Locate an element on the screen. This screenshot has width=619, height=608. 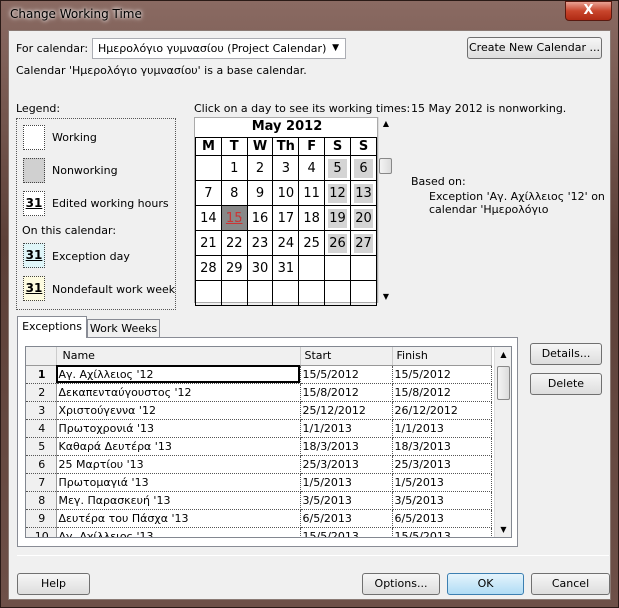
table-scrollbar: ▲ ▼ is located at coordinates (502, 442).